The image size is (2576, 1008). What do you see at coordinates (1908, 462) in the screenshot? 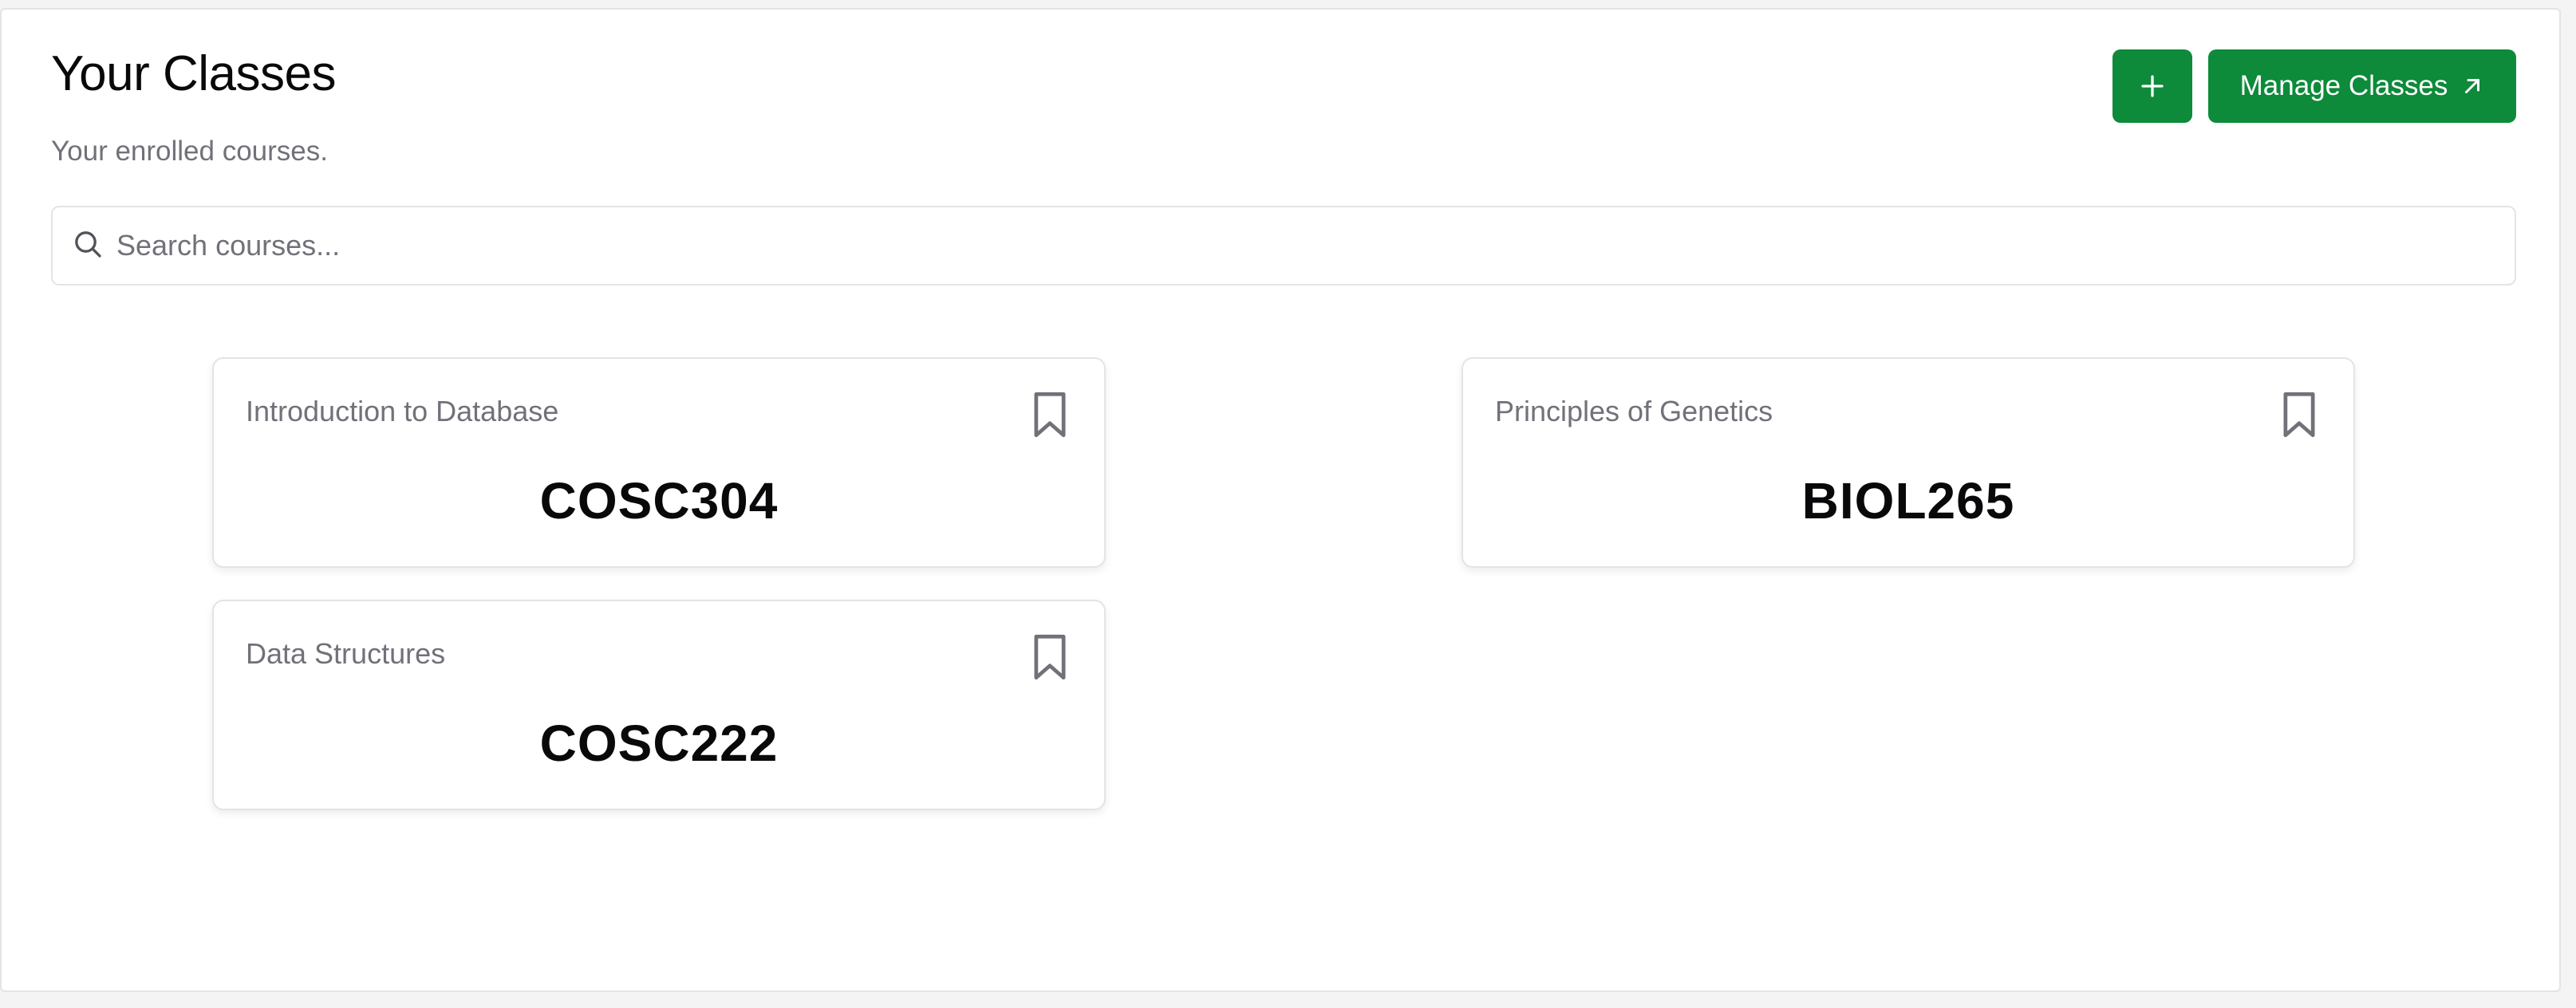
I see `course-card-biol265: Principles of Genetics BIOL265` at bounding box center [1908, 462].